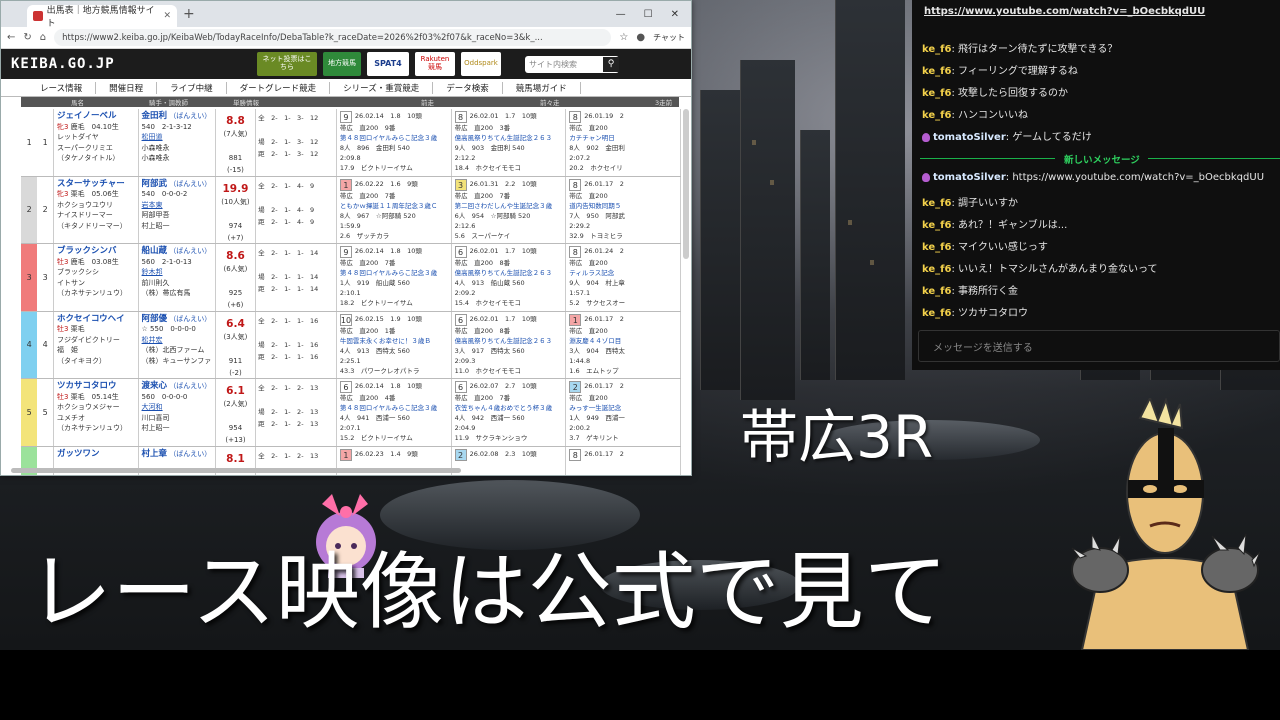  Describe the element at coordinates (342, 64) in the screenshot. I see `chihou-keiba-banner: 地方競馬` at that location.